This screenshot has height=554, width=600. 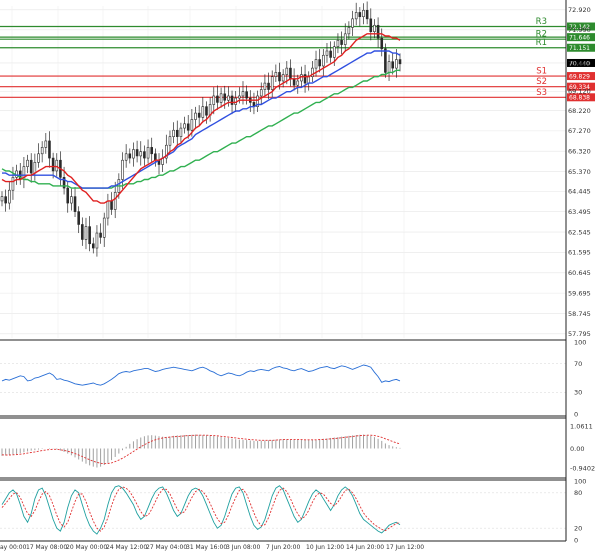 What do you see at coordinates (579, 253) in the screenshot?
I see `price-tick-label: 61.595` at bounding box center [579, 253].